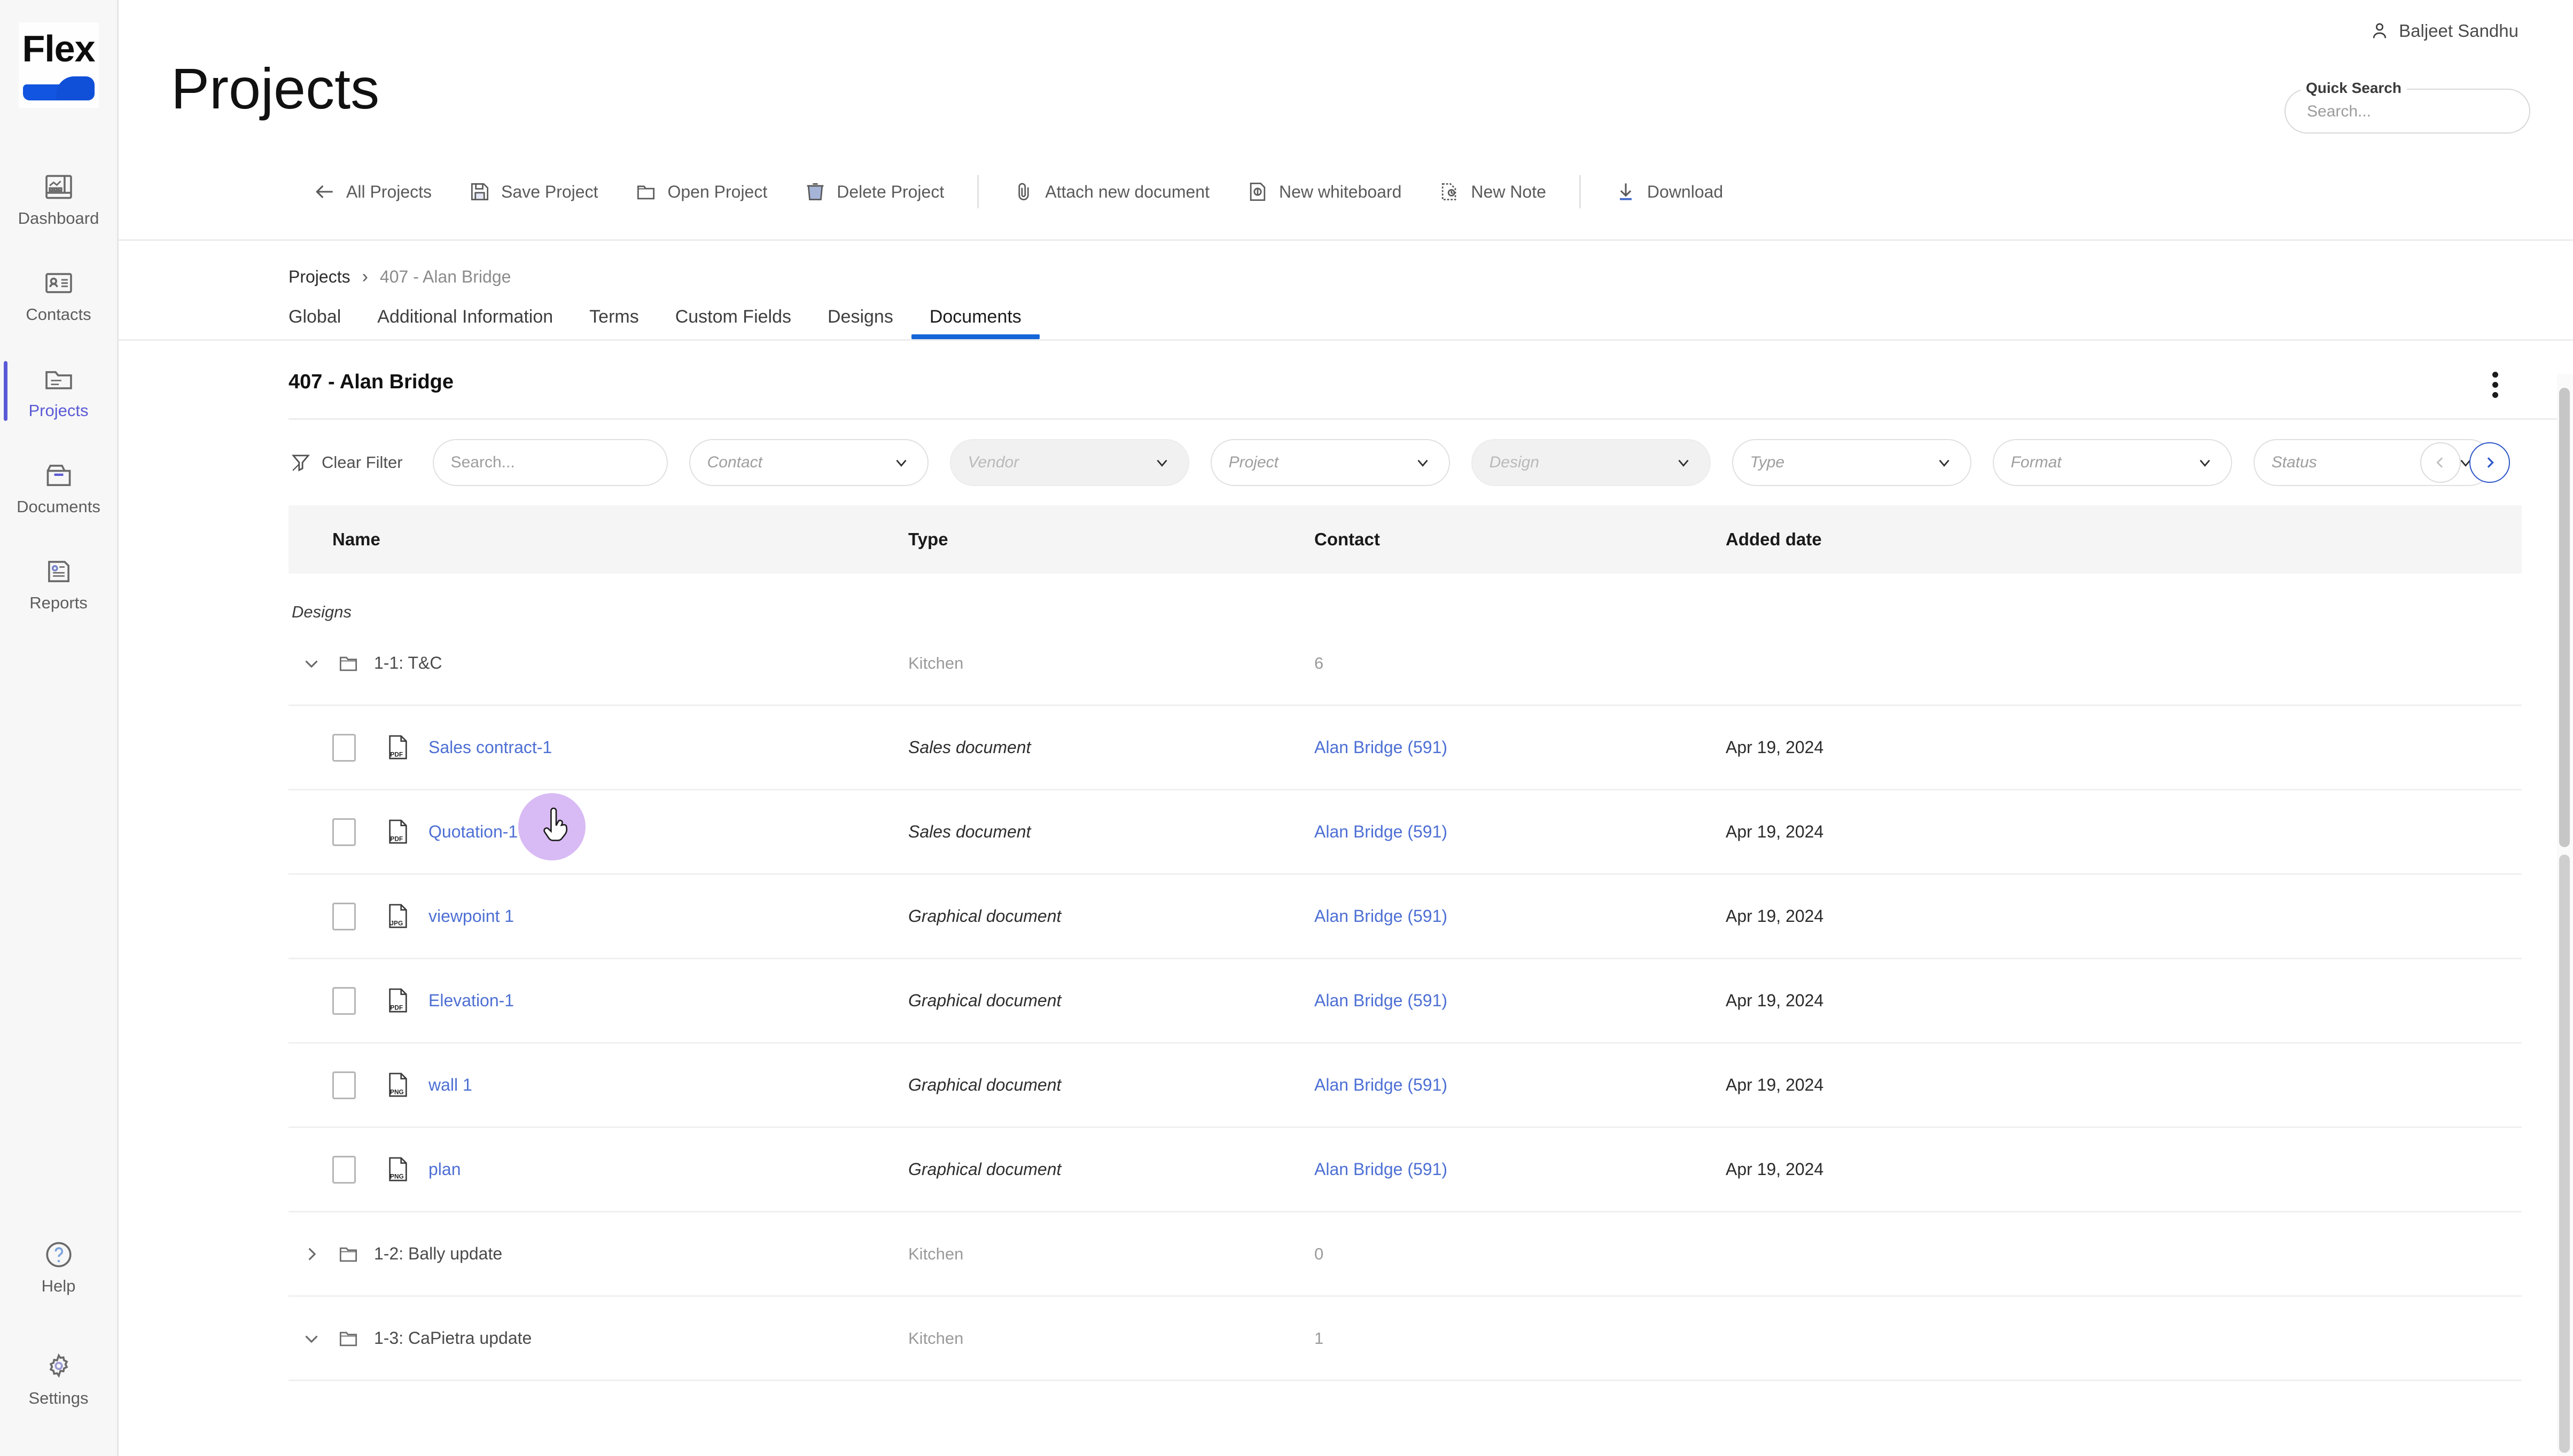 This screenshot has height=1456, width=2573. What do you see at coordinates (2444, 31) in the screenshot?
I see `user-menu: Baljeet Sandhu` at bounding box center [2444, 31].